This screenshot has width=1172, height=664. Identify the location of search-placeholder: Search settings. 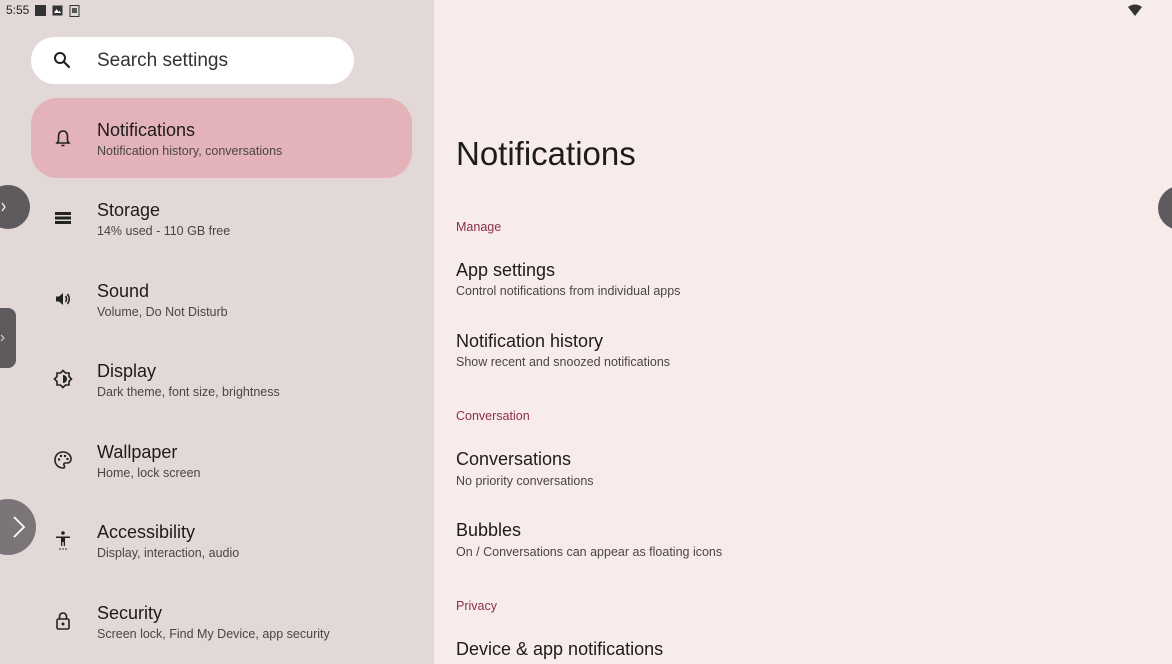
(162, 60).